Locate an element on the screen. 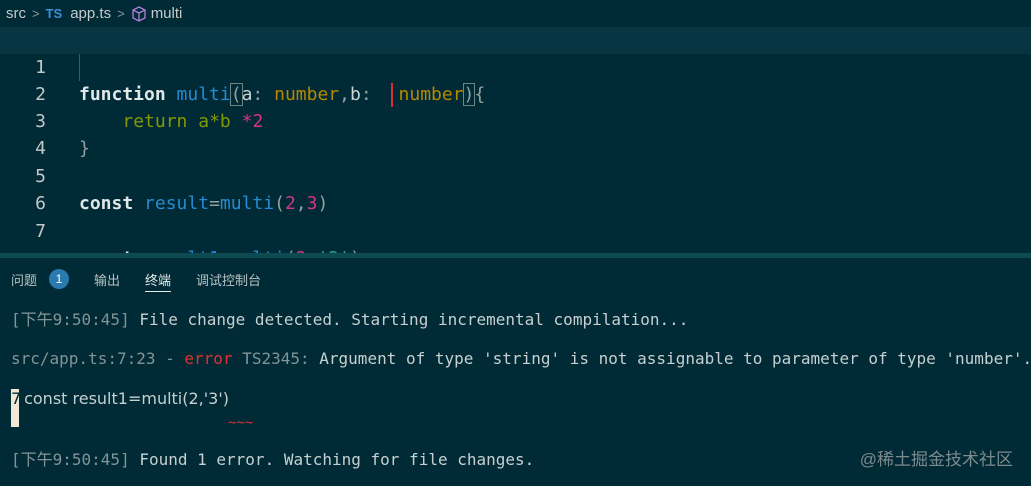 This screenshot has width=1031, height=486. terminal-cursor-line-number: 7 is located at coordinates (16, 408).